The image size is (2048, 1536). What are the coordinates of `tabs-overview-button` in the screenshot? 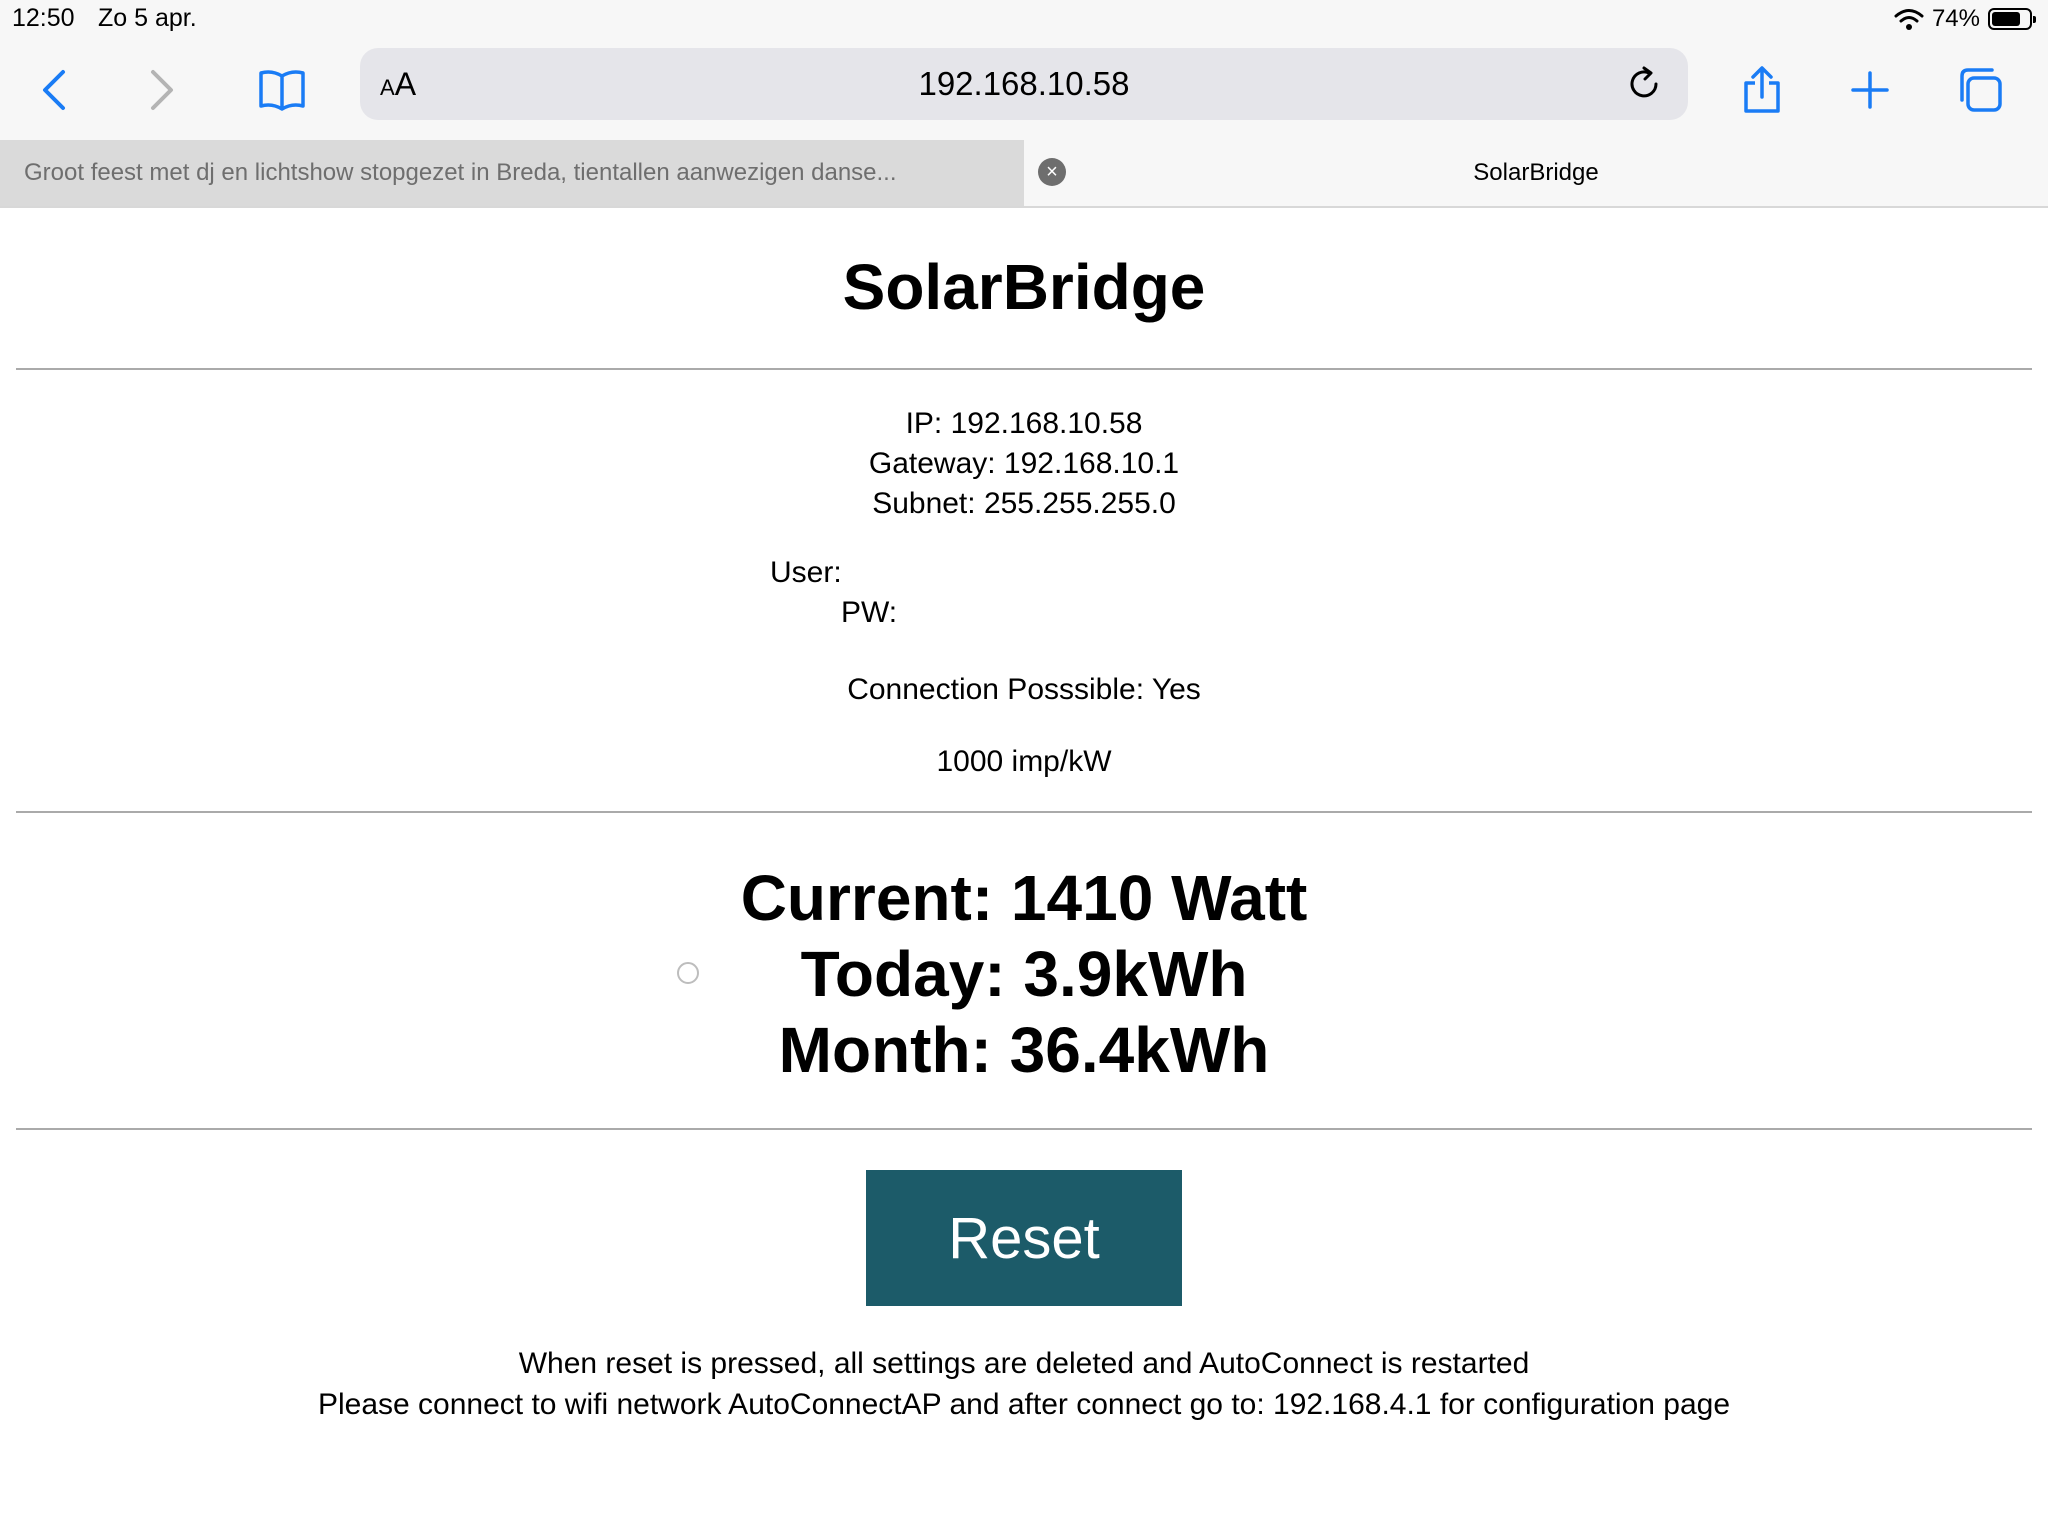 It's located at (1980, 90).